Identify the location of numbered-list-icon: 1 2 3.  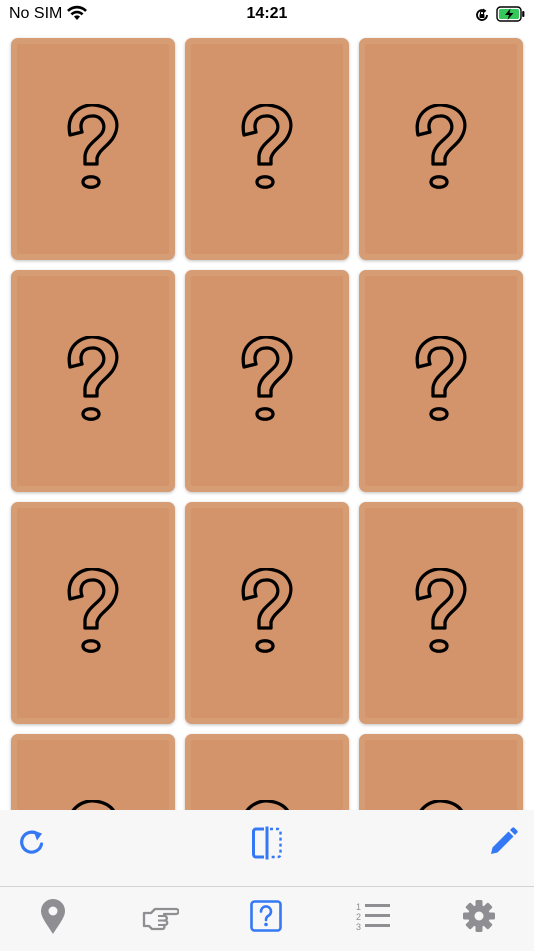
(373, 917).